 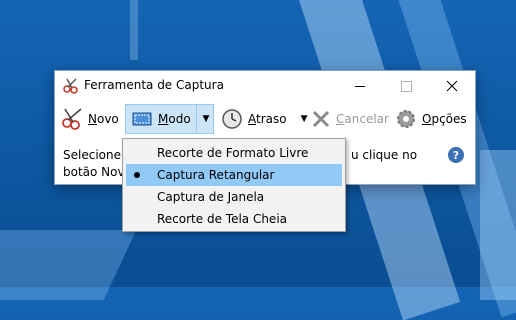 What do you see at coordinates (137, 175) in the screenshot?
I see `selected-bullet-icon` at bounding box center [137, 175].